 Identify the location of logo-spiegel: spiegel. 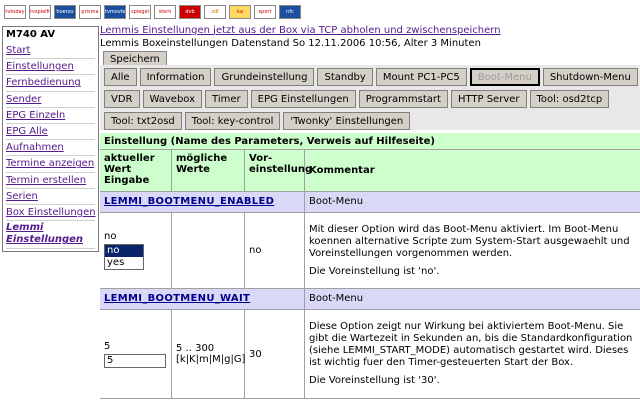
(140, 12).